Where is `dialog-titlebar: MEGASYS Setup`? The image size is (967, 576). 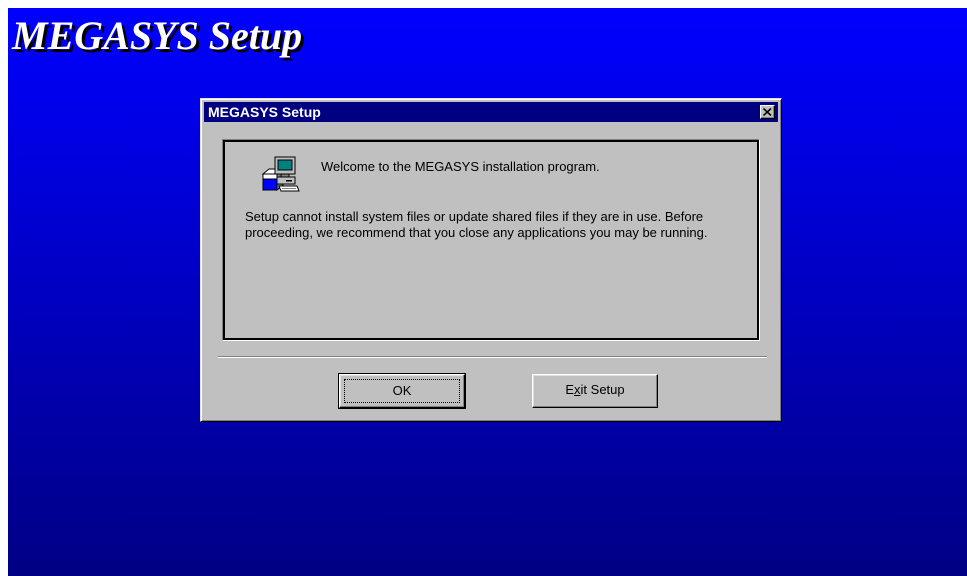
dialog-titlebar: MEGASYS Setup is located at coordinates (491, 112).